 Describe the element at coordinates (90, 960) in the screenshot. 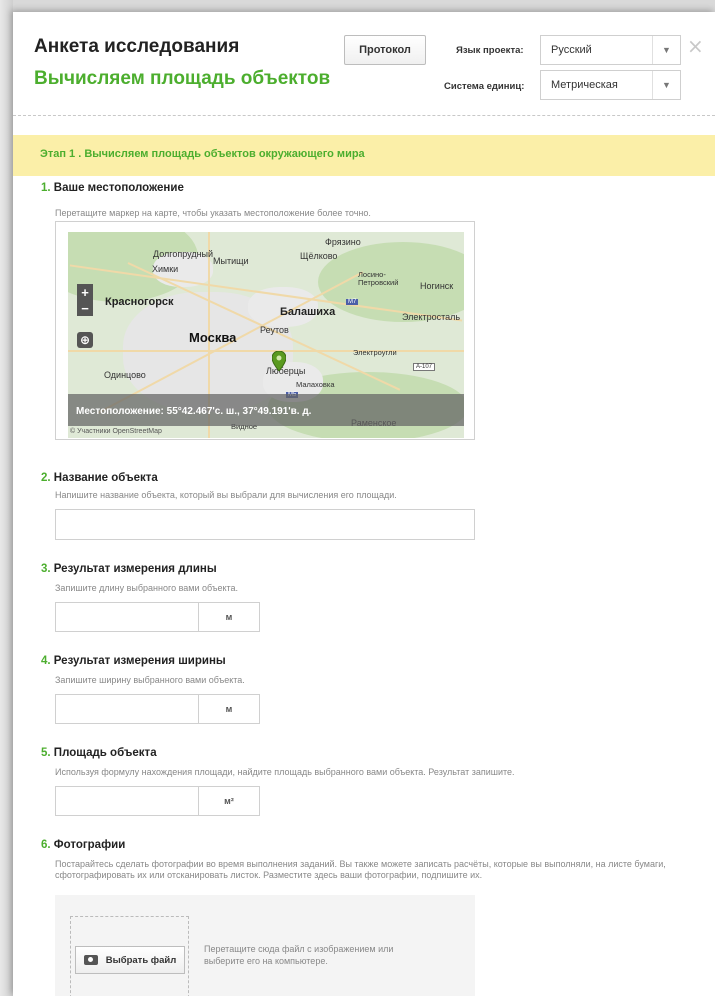

I see `camera-icon` at that location.